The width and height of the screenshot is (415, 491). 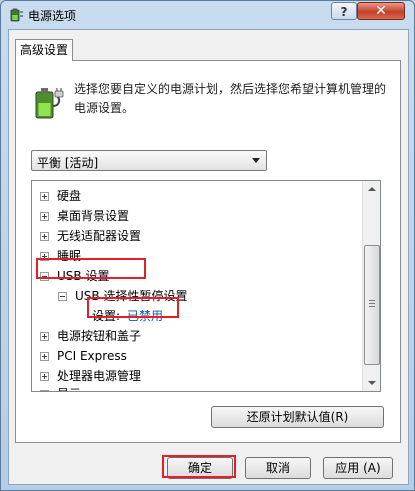 I want to click on tree-item-sleep: 睡眠, so click(x=200, y=256).